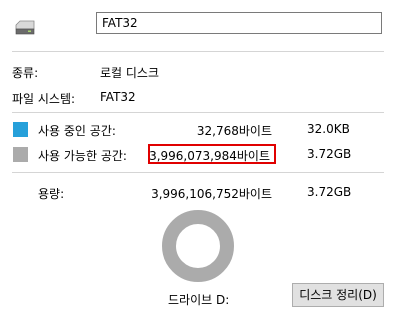 The height and width of the screenshot is (312, 393). Describe the element at coordinates (329, 154) in the screenshot. I see `free-space-size: 3.72GB` at that location.